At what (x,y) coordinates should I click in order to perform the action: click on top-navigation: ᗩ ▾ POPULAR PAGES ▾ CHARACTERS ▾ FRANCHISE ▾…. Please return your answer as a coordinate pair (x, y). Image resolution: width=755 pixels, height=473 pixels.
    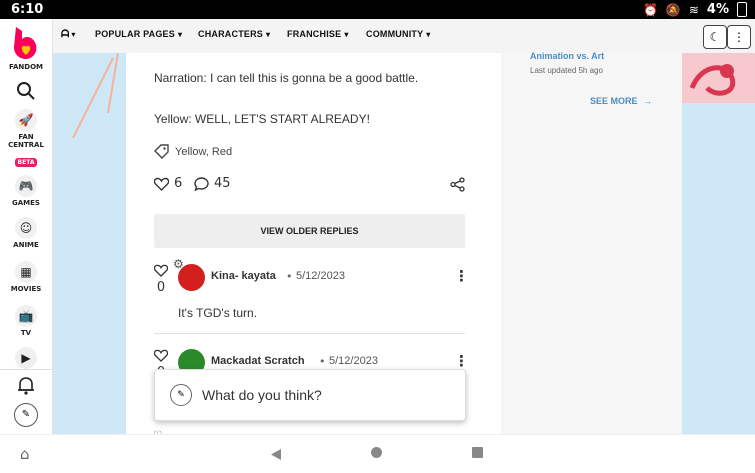
    Looking at the image, I should click on (404, 36).